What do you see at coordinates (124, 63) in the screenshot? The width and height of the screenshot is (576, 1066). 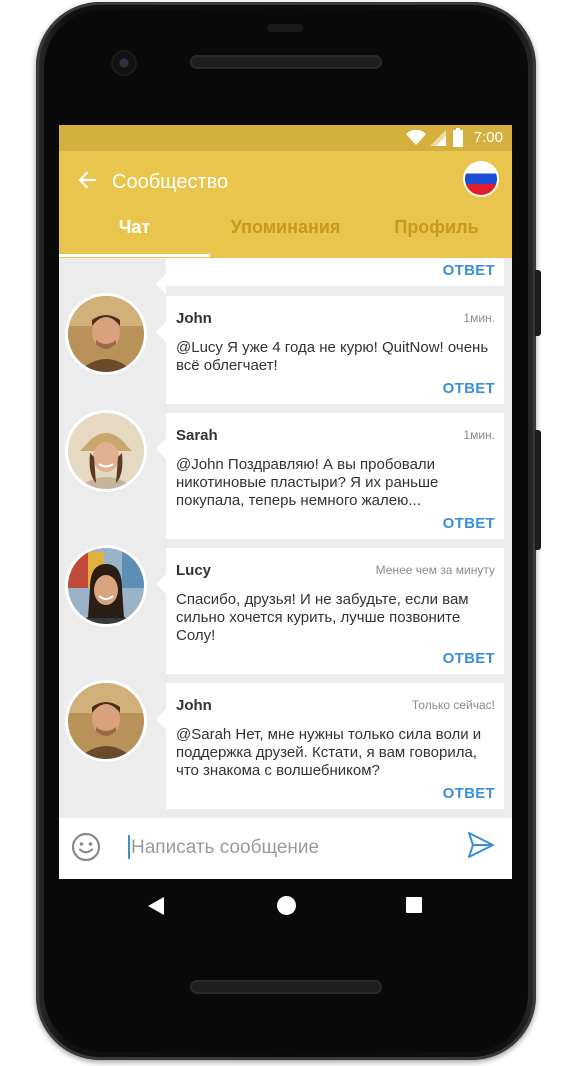 I see `front-camera` at bounding box center [124, 63].